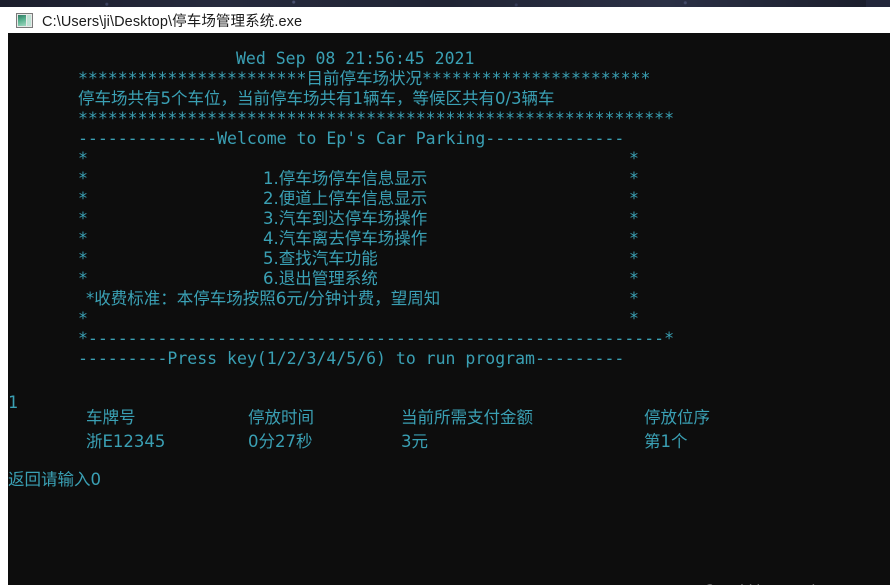 This screenshot has width=890, height=585. Describe the element at coordinates (677, 417) in the screenshot. I see `table-header-position: 停放位序` at that location.